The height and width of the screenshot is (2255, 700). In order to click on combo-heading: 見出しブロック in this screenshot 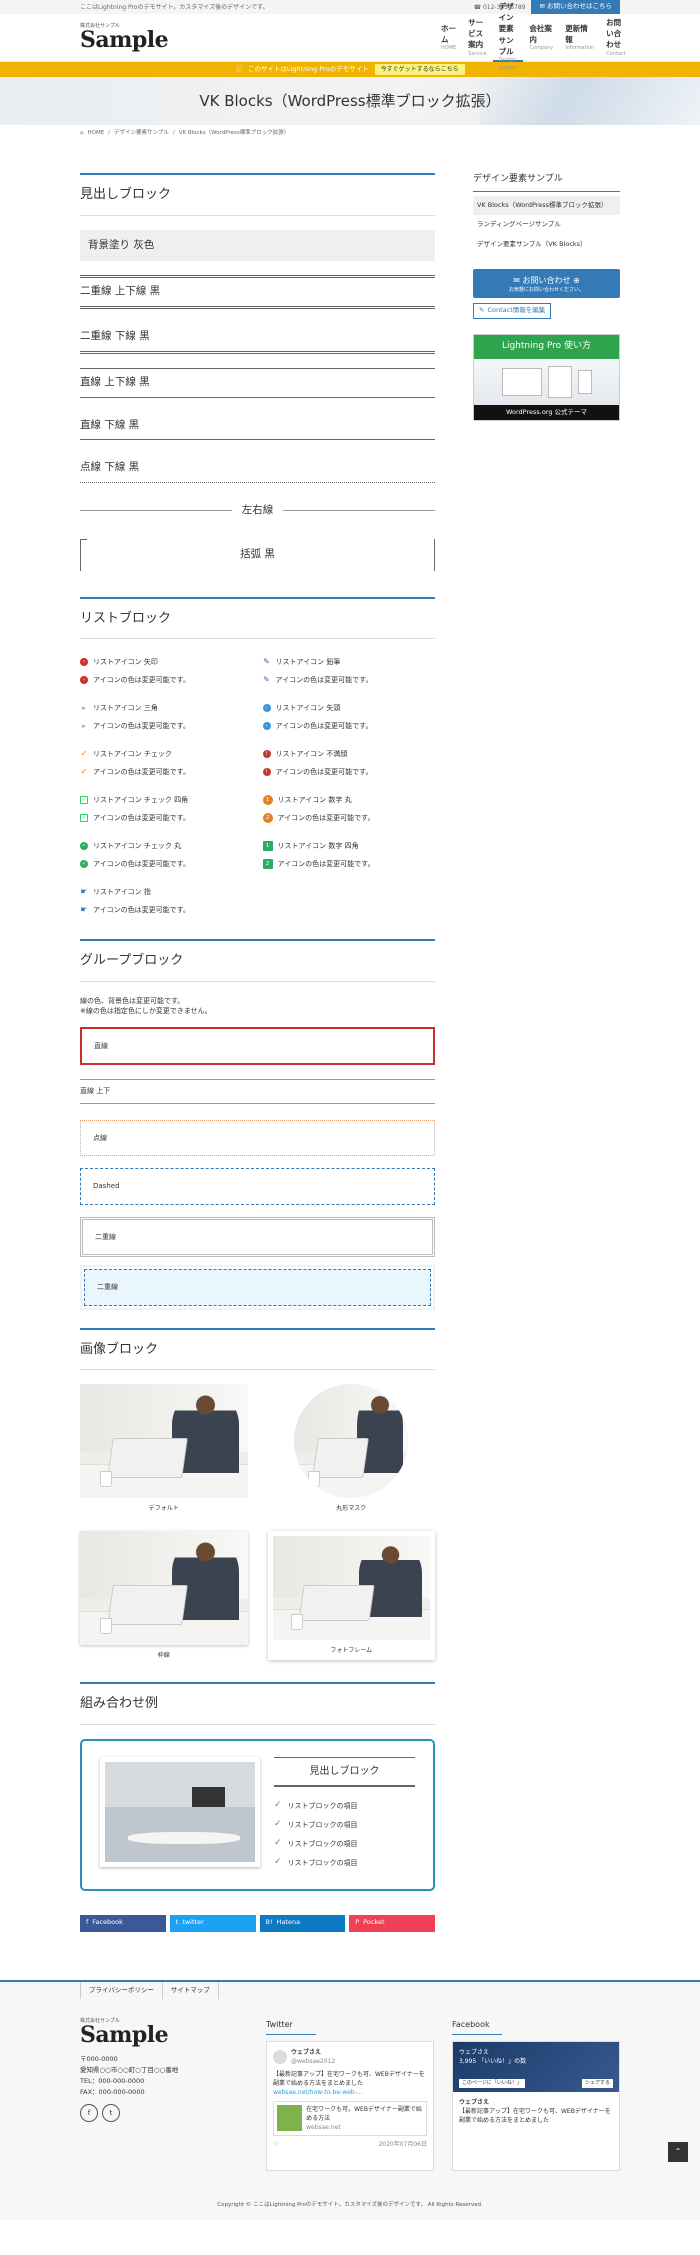, I will do `click(344, 1771)`.